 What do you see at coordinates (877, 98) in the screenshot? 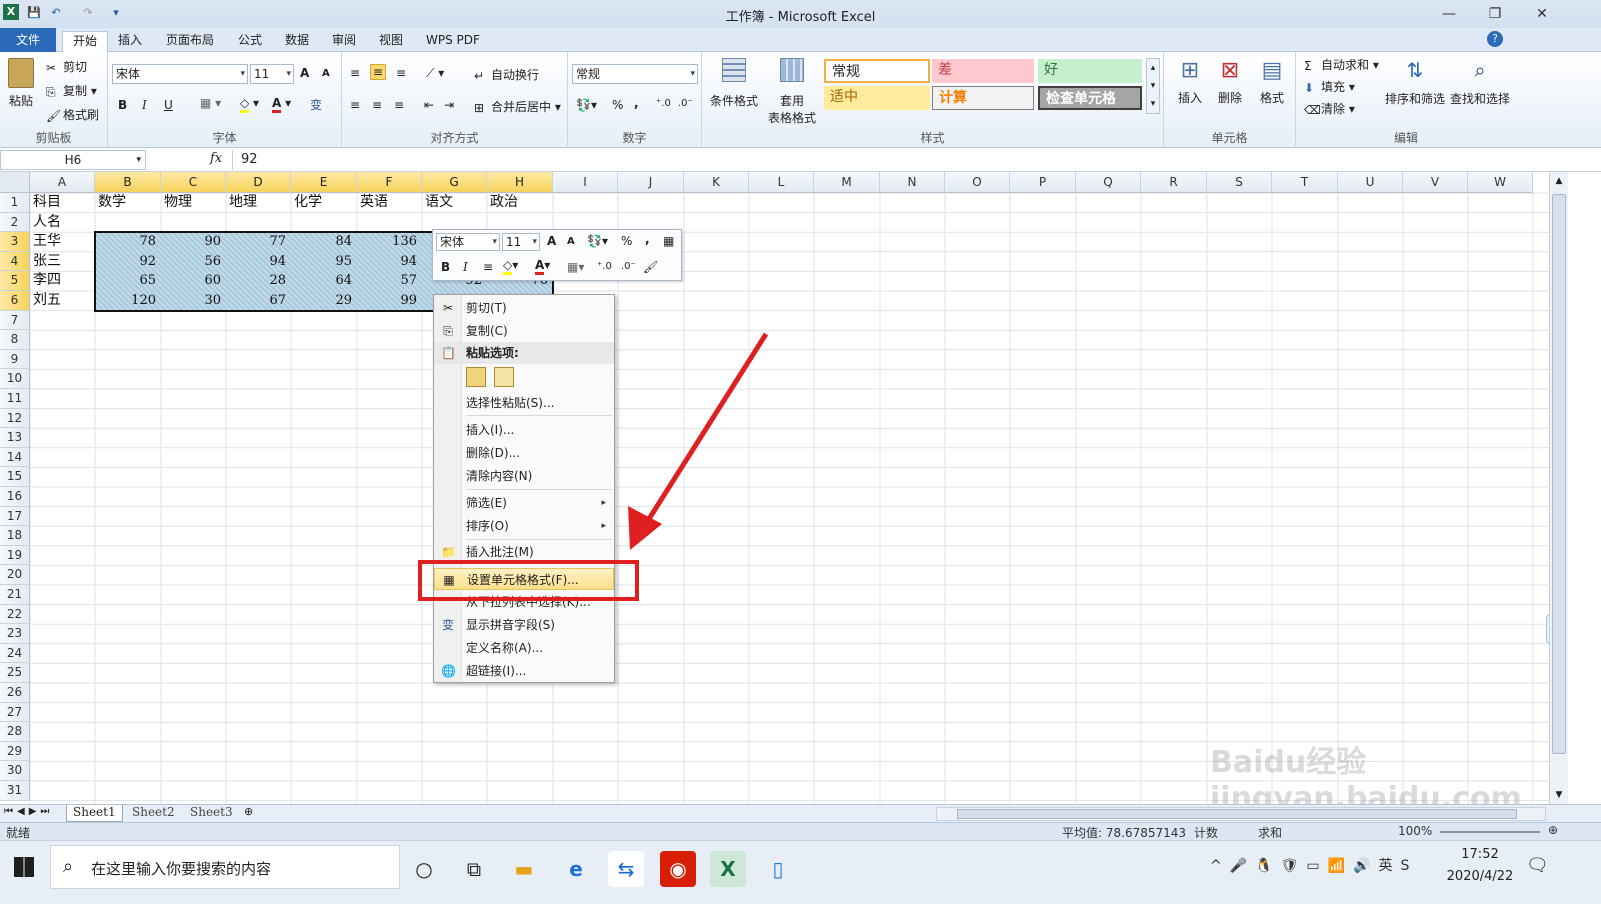
I see `style-neutral: 适中` at bounding box center [877, 98].